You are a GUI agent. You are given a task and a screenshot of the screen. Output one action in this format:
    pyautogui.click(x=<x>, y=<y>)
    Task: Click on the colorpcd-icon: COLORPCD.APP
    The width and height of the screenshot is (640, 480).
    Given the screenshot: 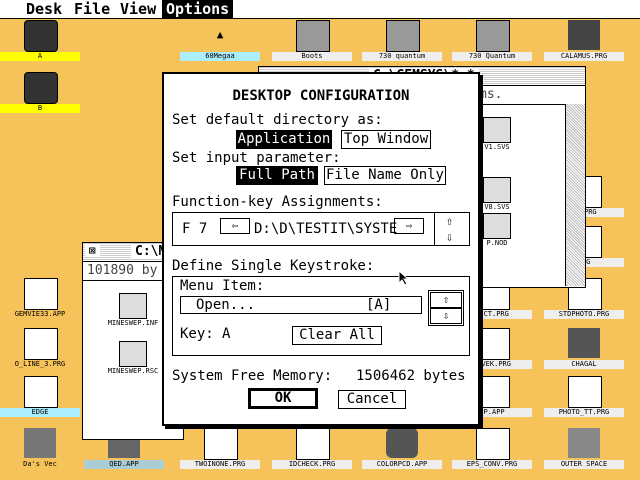 What is the action you would take?
    pyautogui.click(x=402, y=448)
    